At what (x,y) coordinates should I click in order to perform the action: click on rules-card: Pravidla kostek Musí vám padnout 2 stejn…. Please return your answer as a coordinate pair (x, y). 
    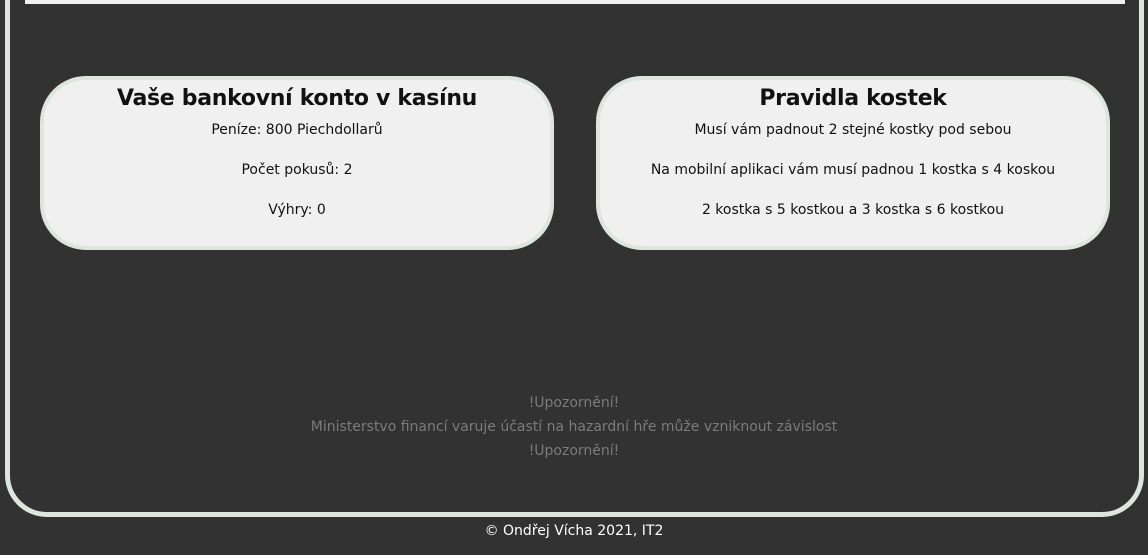
    Looking at the image, I should click on (853, 163).